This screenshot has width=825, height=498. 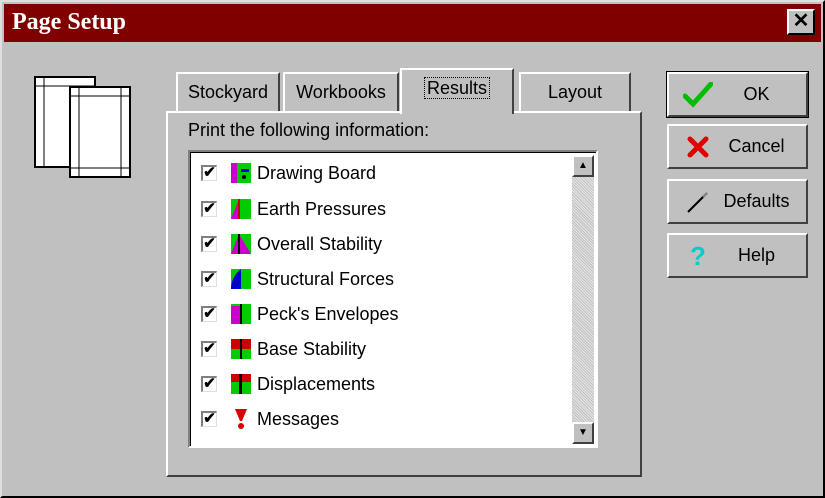 What do you see at coordinates (583, 433) in the screenshot?
I see `scroll-down-button: ▼` at bounding box center [583, 433].